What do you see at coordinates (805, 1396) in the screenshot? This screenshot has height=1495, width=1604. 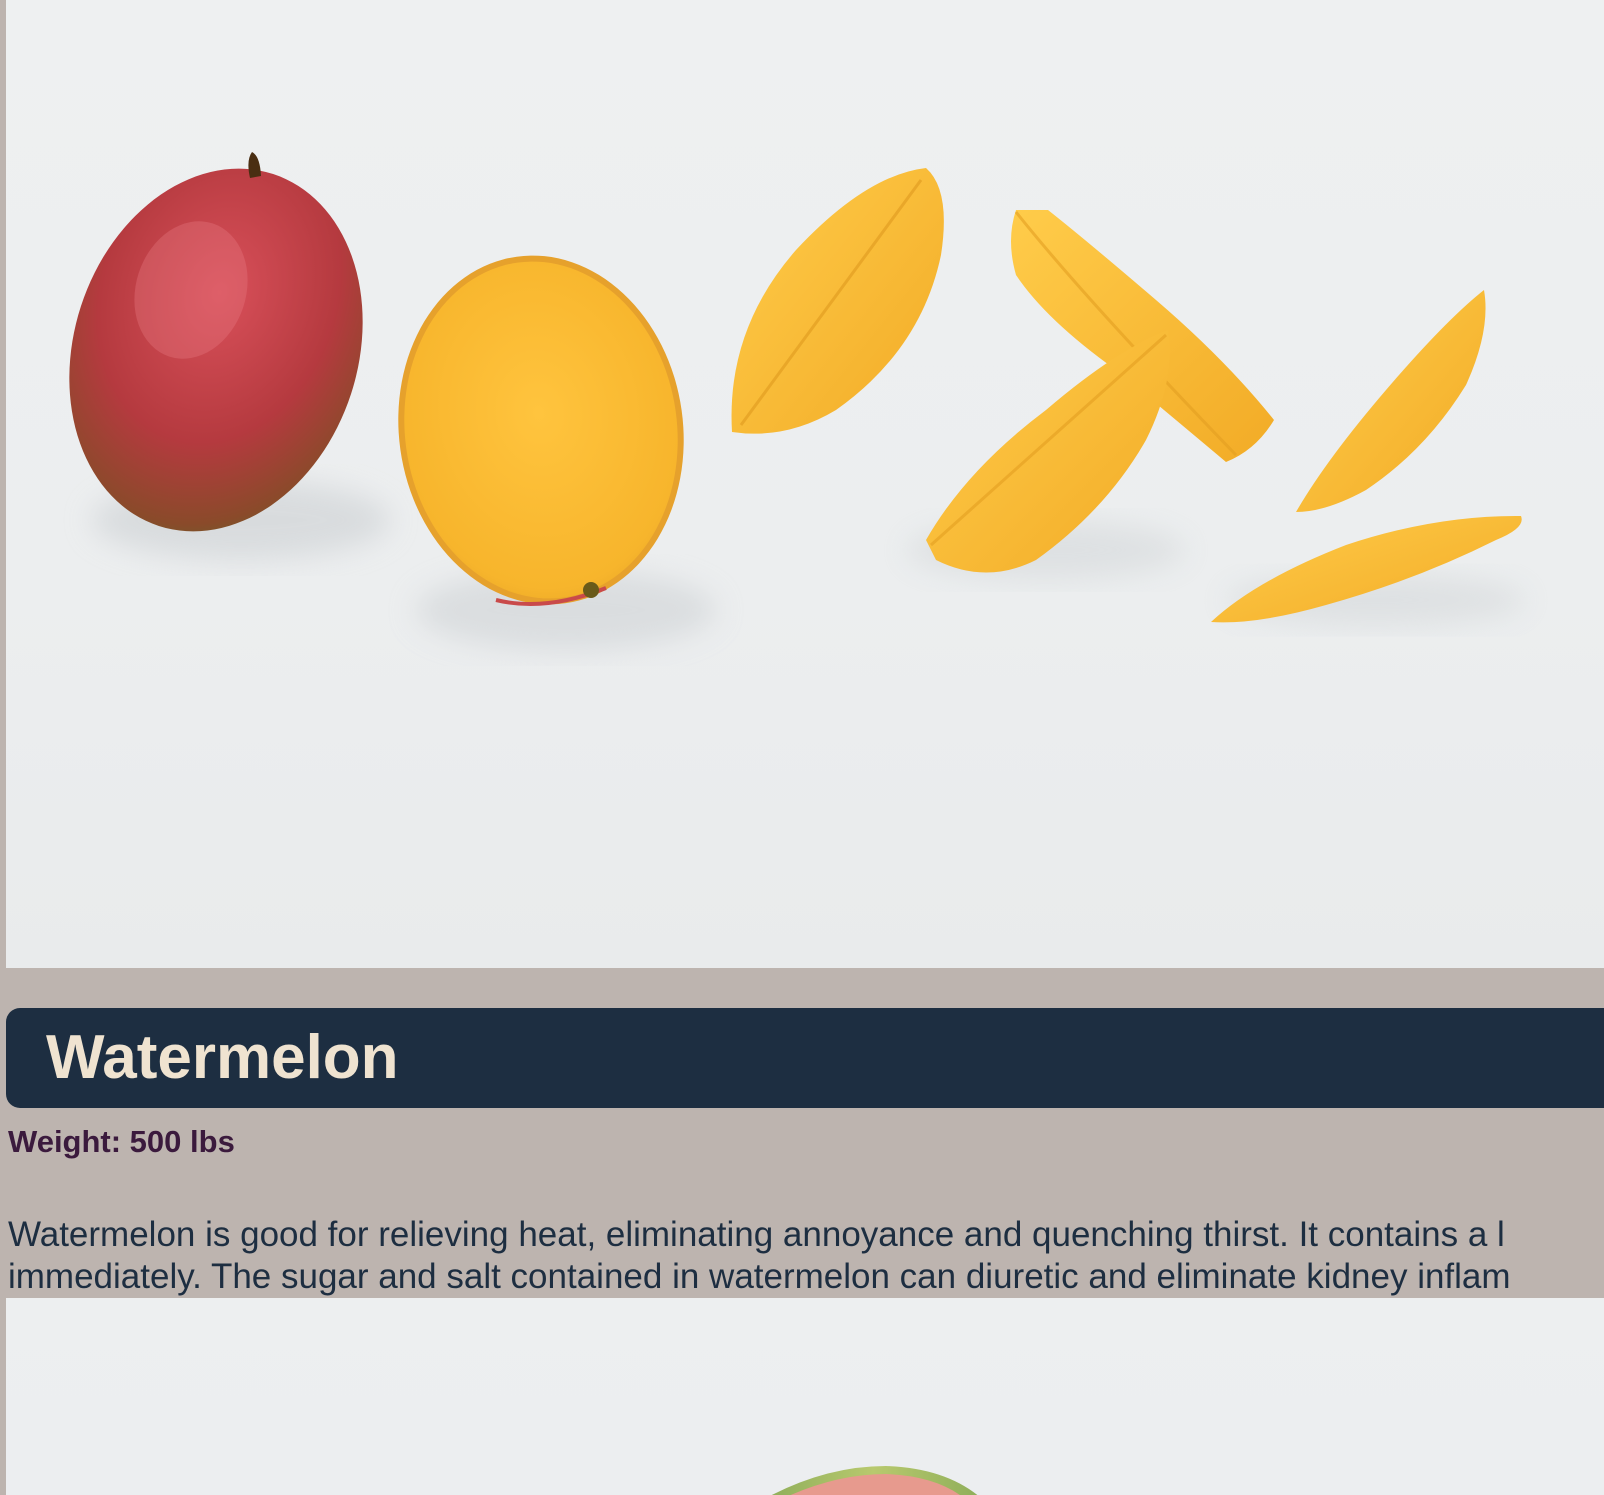 I see `product-image-bottom` at bounding box center [805, 1396].